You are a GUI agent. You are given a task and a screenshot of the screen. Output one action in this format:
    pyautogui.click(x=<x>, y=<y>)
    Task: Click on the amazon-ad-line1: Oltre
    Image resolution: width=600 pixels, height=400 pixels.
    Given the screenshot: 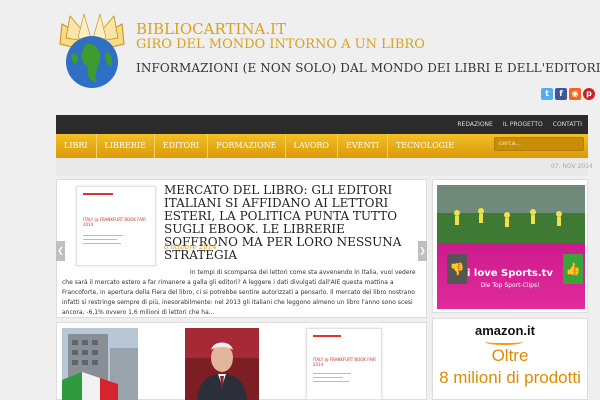 What is the action you would take?
    pyautogui.click(x=510, y=355)
    